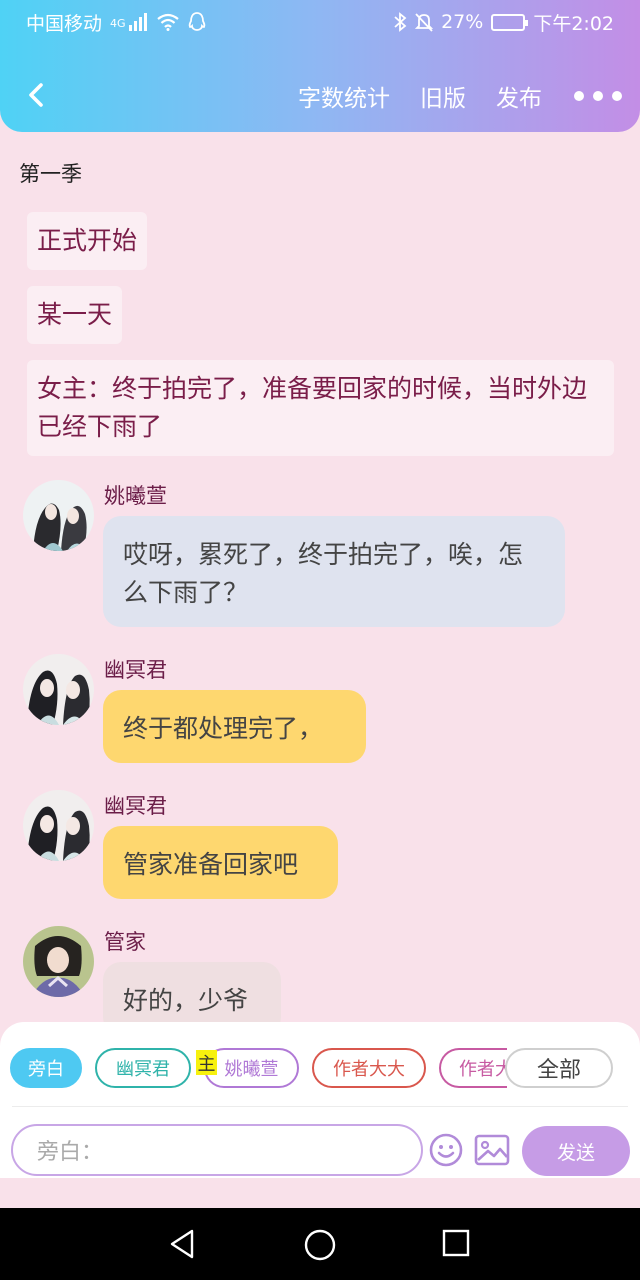 The image size is (640, 1280). Describe the element at coordinates (573, 23) in the screenshot. I see `clock: 下午2:02` at that location.